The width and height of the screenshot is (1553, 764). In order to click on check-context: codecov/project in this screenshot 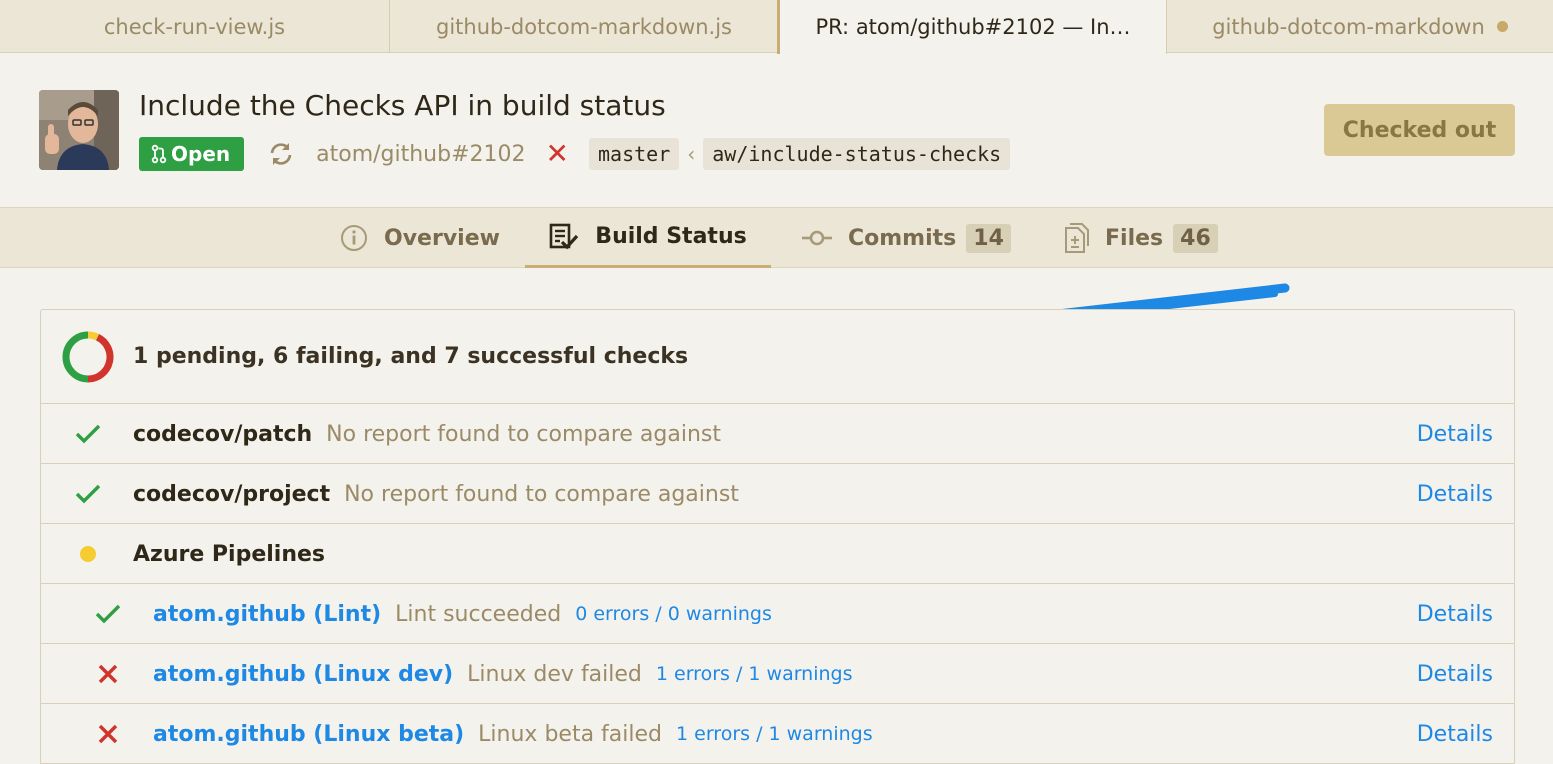, I will do `click(232, 494)`.